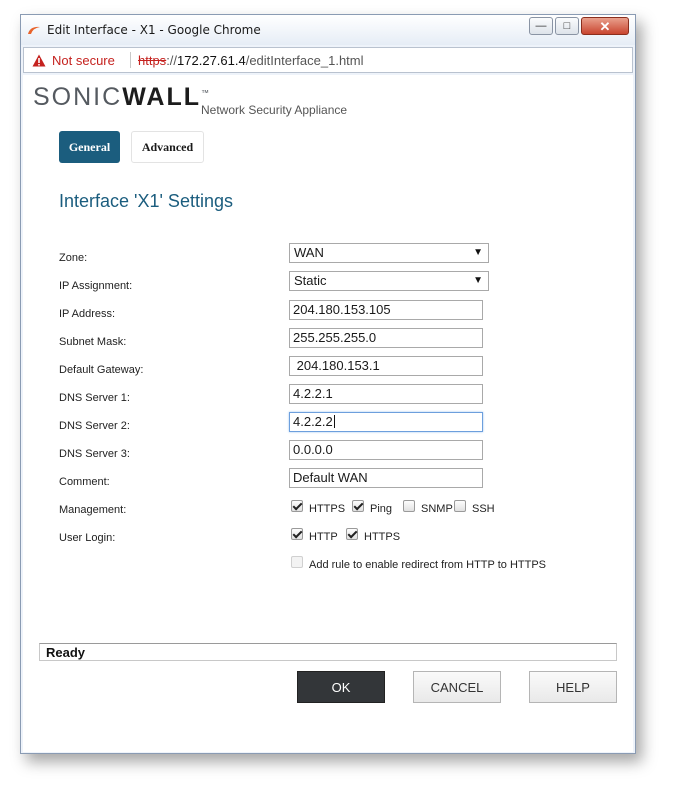 This screenshot has height=799, width=679. What do you see at coordinates (206, 93) in the screenshot?
I see `logo-trademark: ™` at bounding box center [206, 93].